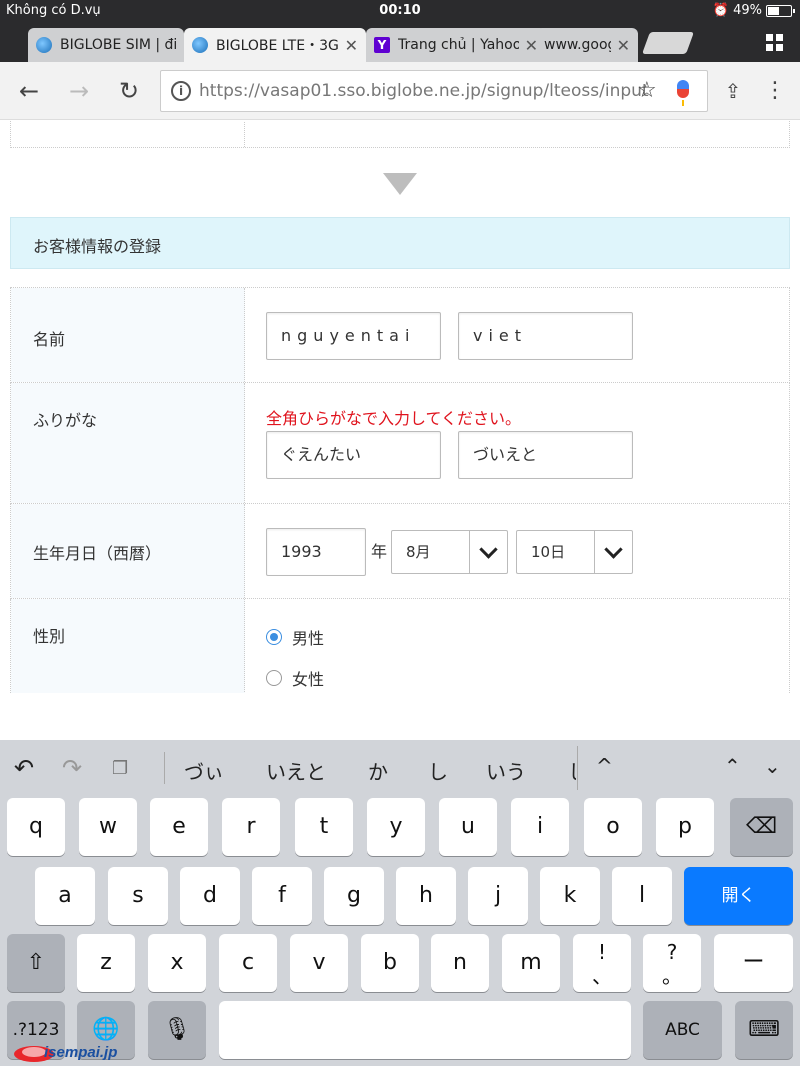  I want to click on chevron-down-icon, so click(613, 552).